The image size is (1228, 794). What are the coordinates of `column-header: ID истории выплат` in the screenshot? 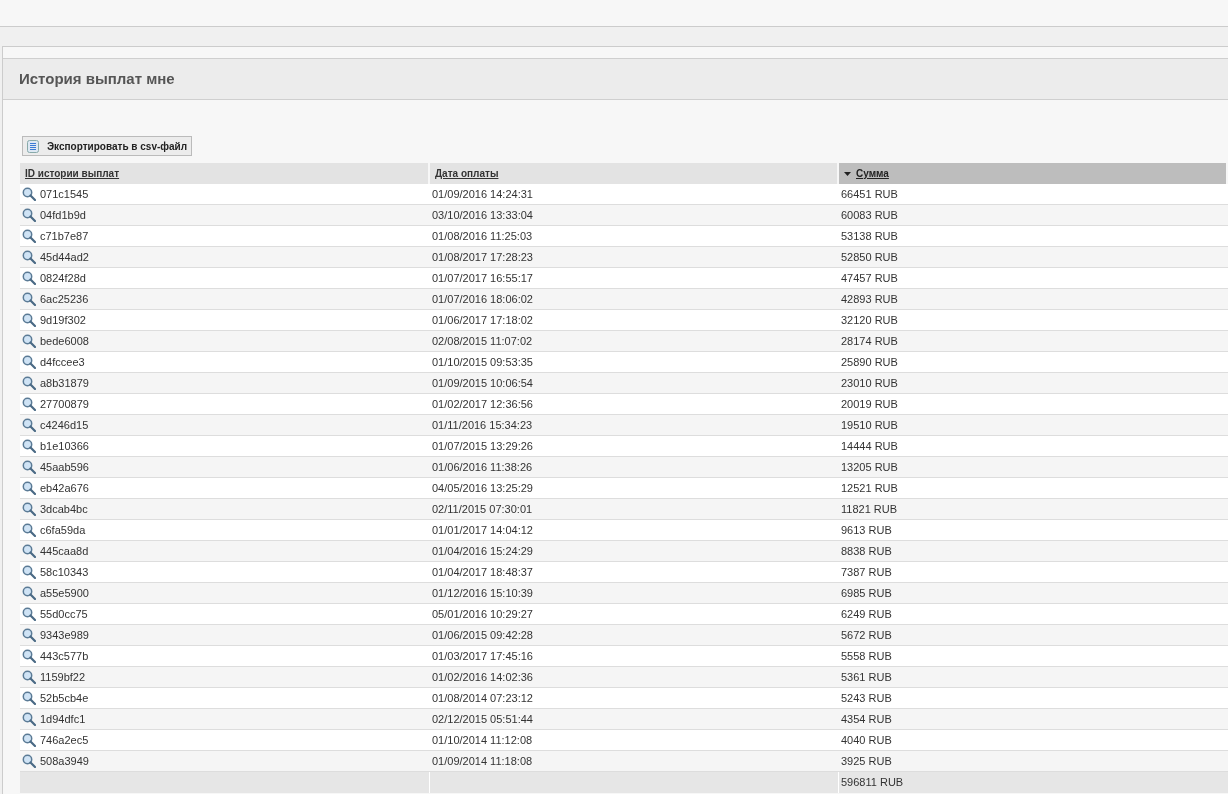 It's located at (225, 173).